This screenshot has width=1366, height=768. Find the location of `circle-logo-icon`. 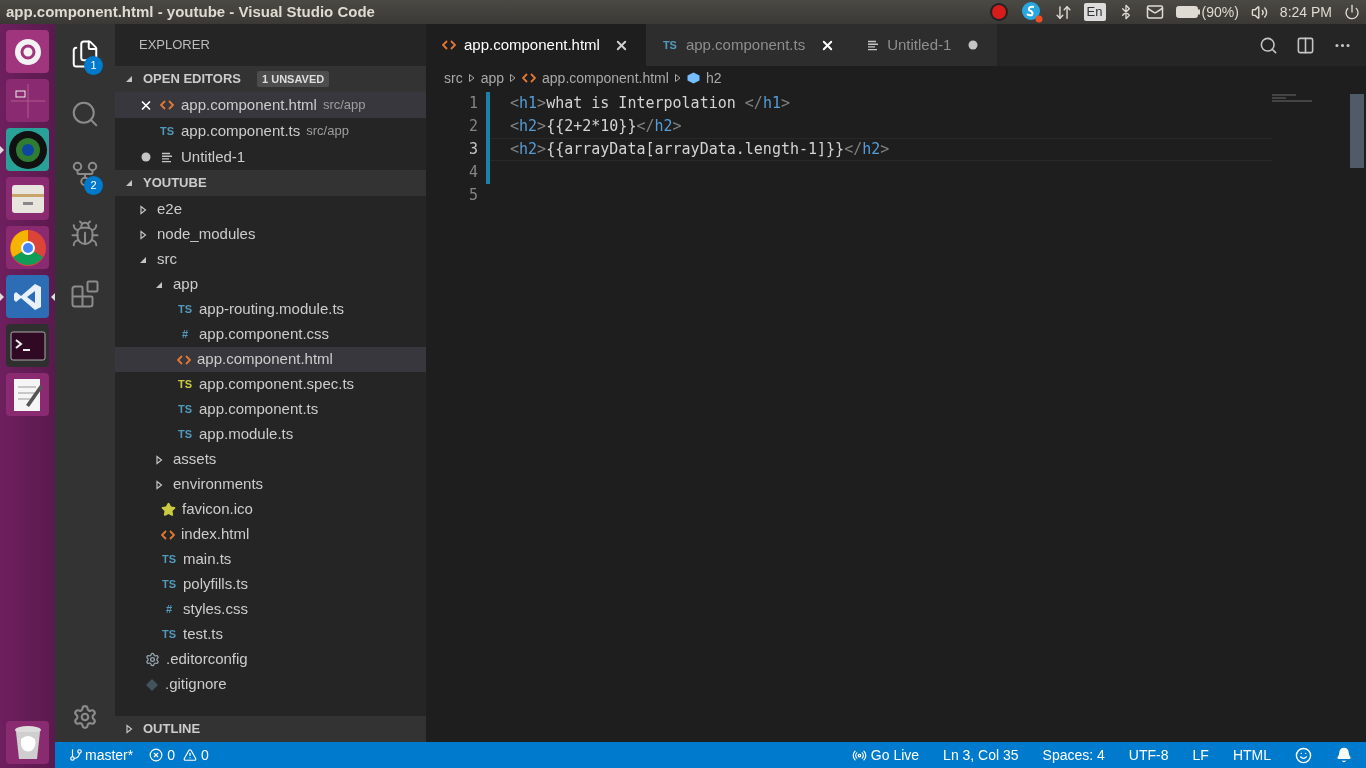

circle-logo-icon is located at coordinates (27, 51).